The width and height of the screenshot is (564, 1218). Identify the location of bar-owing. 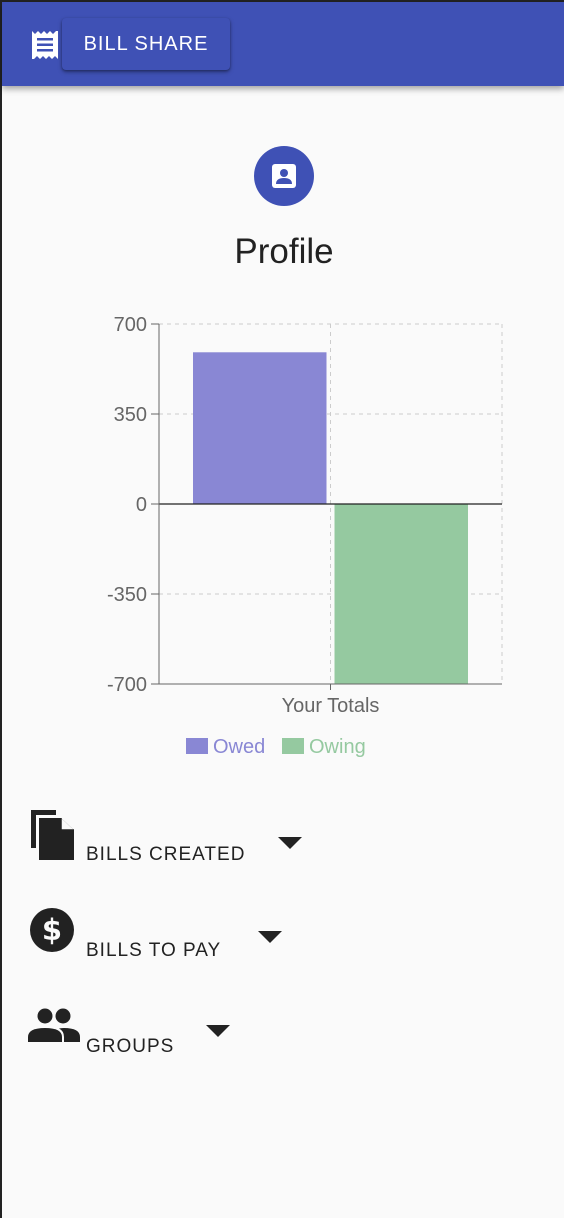
(401, 594).